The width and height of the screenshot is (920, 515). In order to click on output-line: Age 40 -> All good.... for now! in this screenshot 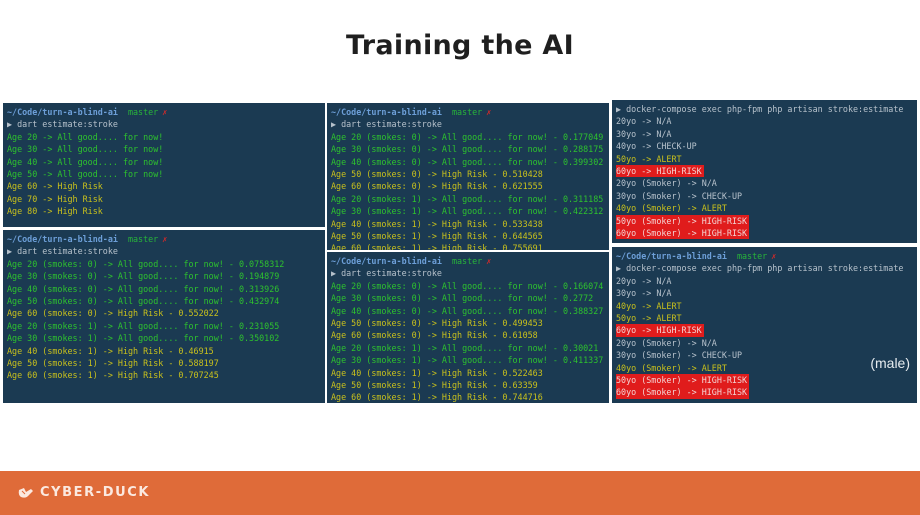, I will do `click(164, 162)`.